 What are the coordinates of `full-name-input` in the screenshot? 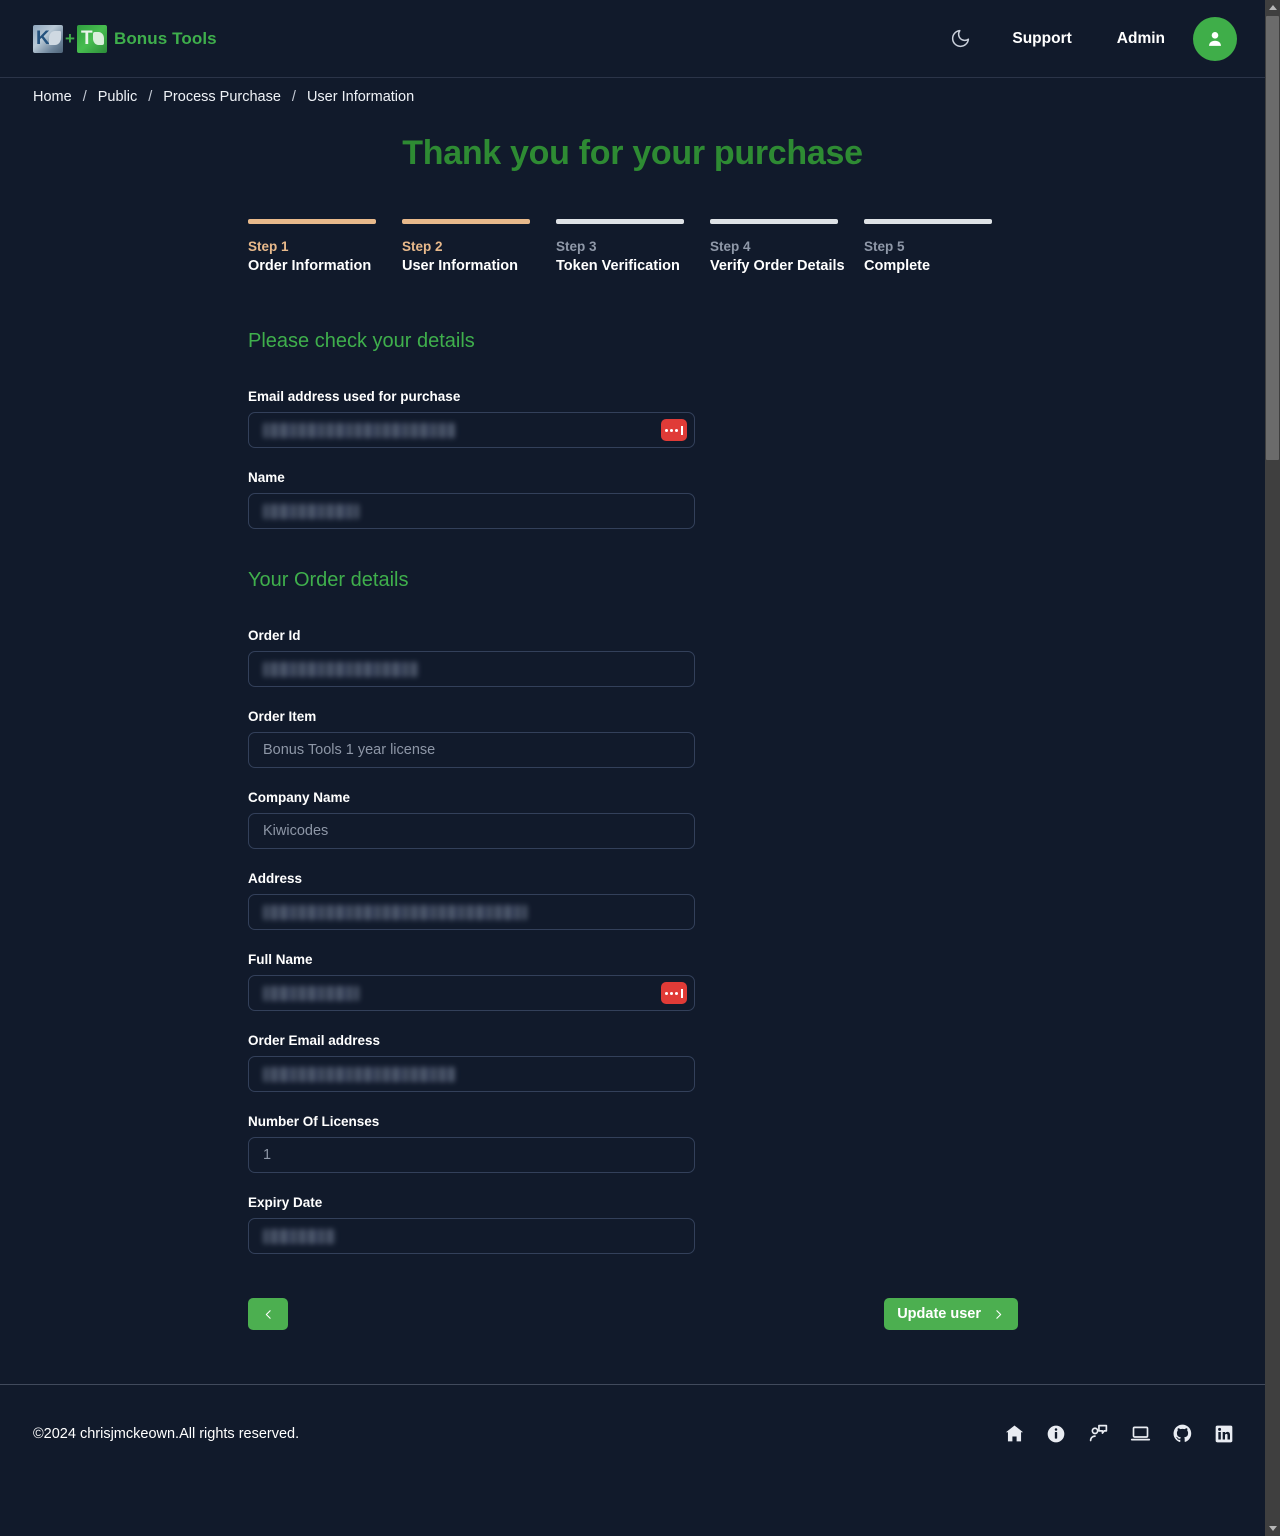 It's located at (471, 993).